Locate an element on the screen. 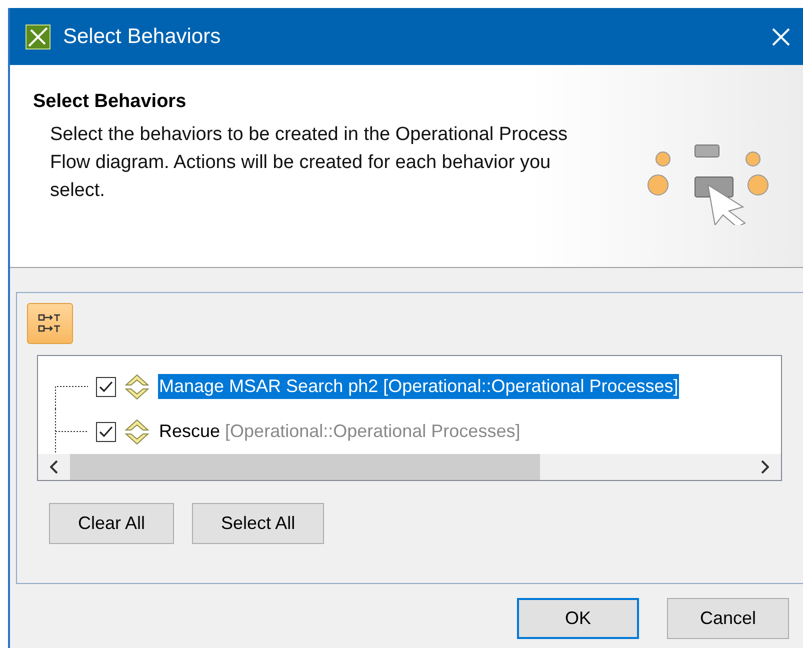 The width and height of the screenshot is (803, 648). dialog-button: OK is located at coordinates (578, 618).